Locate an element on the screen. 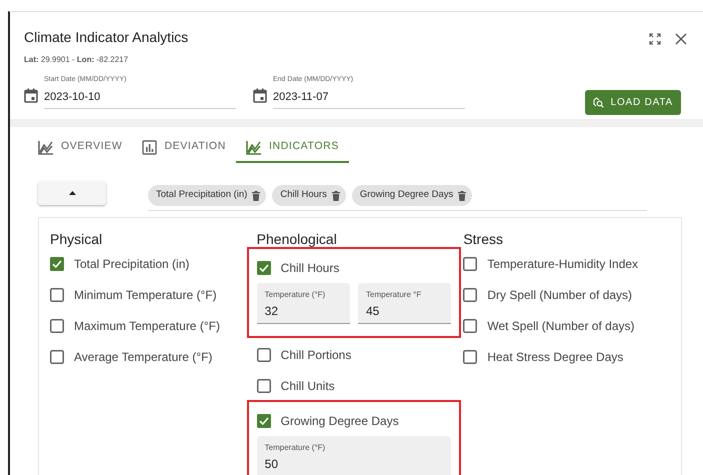 This screenshot has height=475, width=703. filter-chip: Growing Degree Days is located at coordinates (412, 195).